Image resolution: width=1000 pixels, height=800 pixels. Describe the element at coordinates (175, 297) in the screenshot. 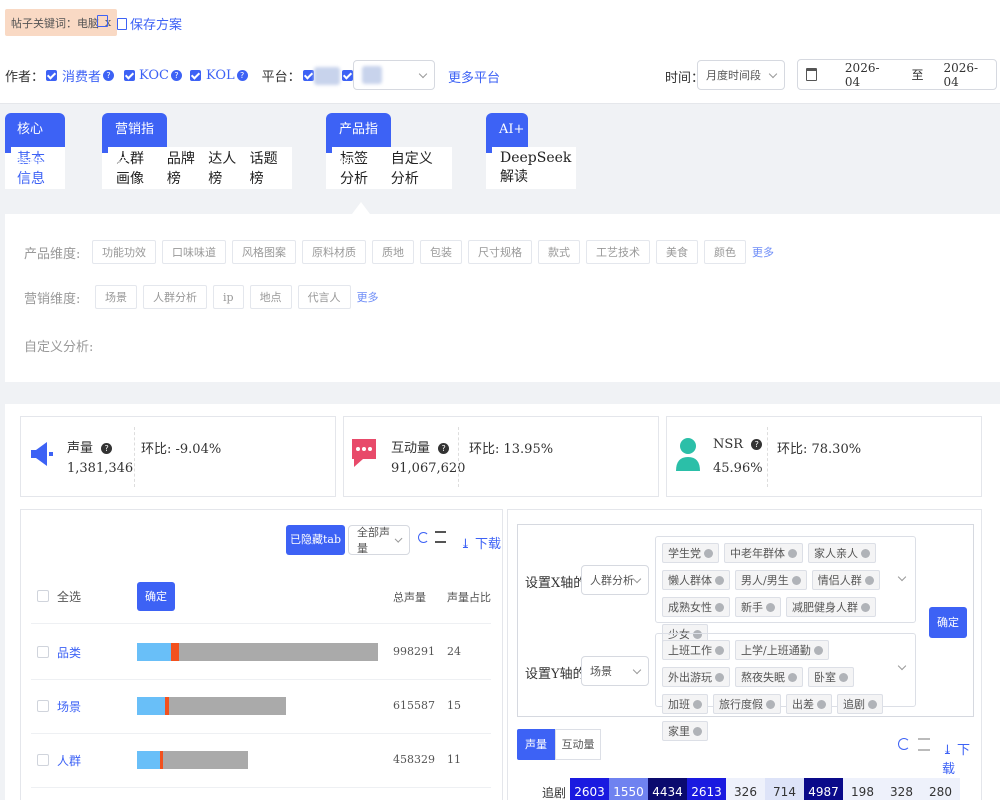

I see `dimension-chip: 人群分析` at that location.